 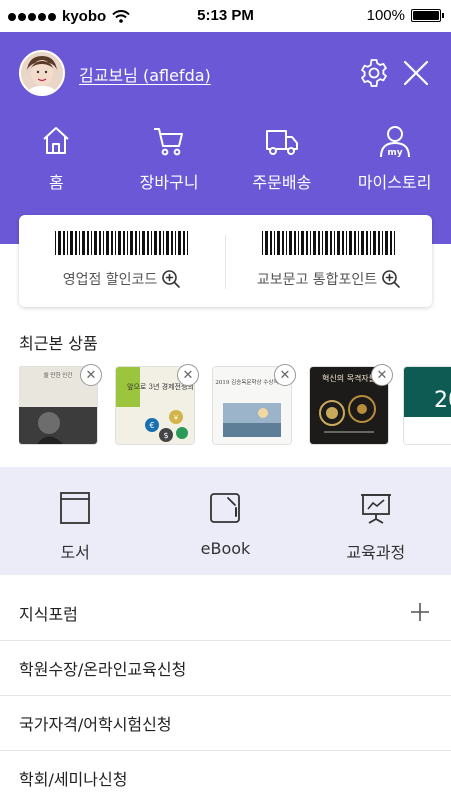 What do you see at coordinates (427, 15) in the screenshot?
I see `battery-icon` at bounding box center [427, 15].